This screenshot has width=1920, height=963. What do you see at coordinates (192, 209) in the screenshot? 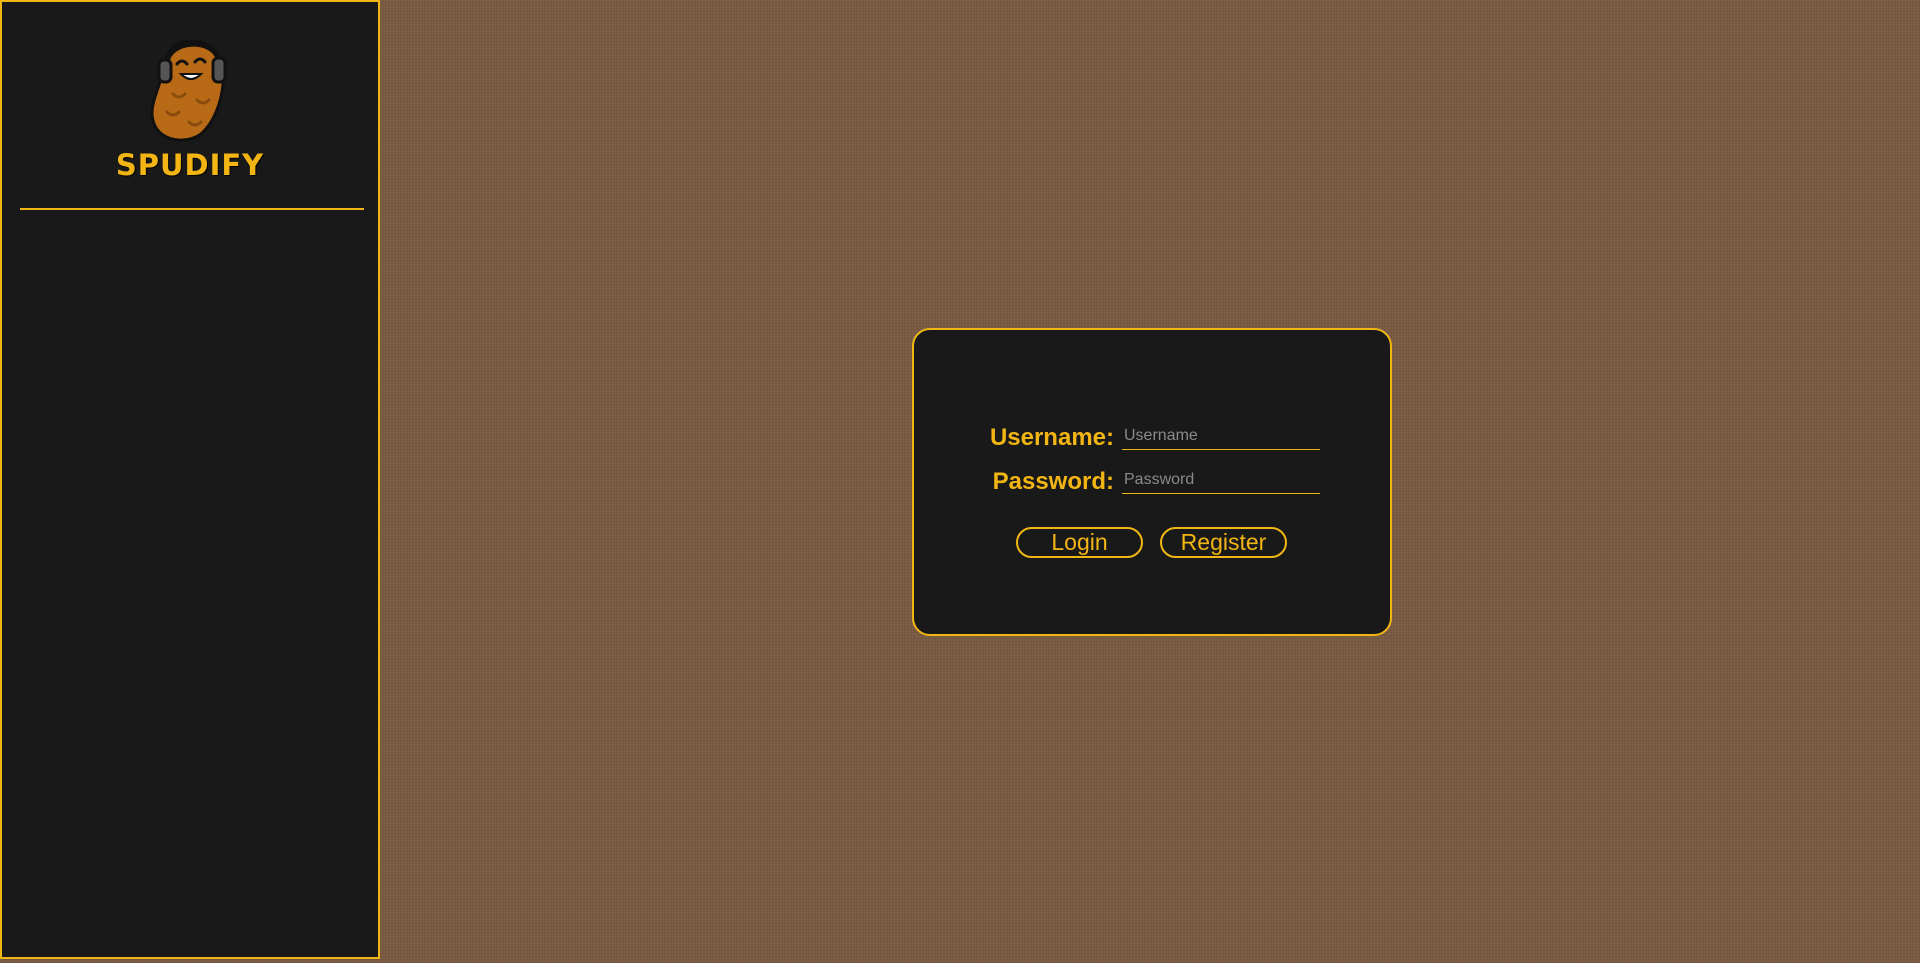
I see `sidebar-divider` at bounding box center [192, 209].